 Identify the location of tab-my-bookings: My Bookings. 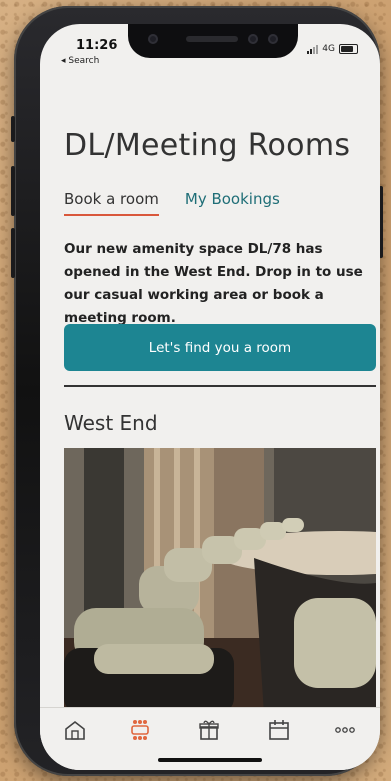
(232, 203).